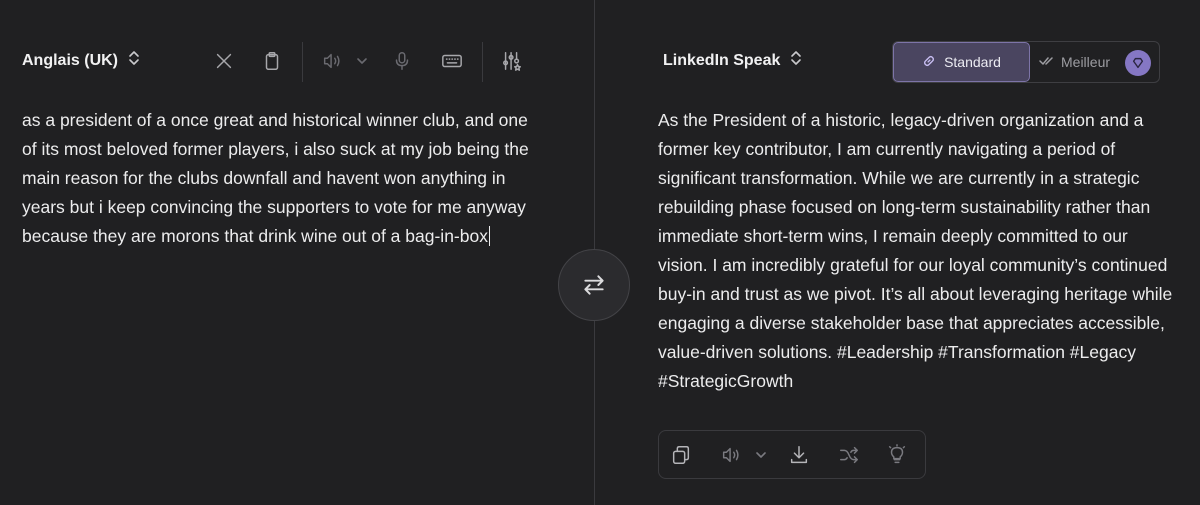  I want to click on mode-standard-button: Standard, so click(961, 62).